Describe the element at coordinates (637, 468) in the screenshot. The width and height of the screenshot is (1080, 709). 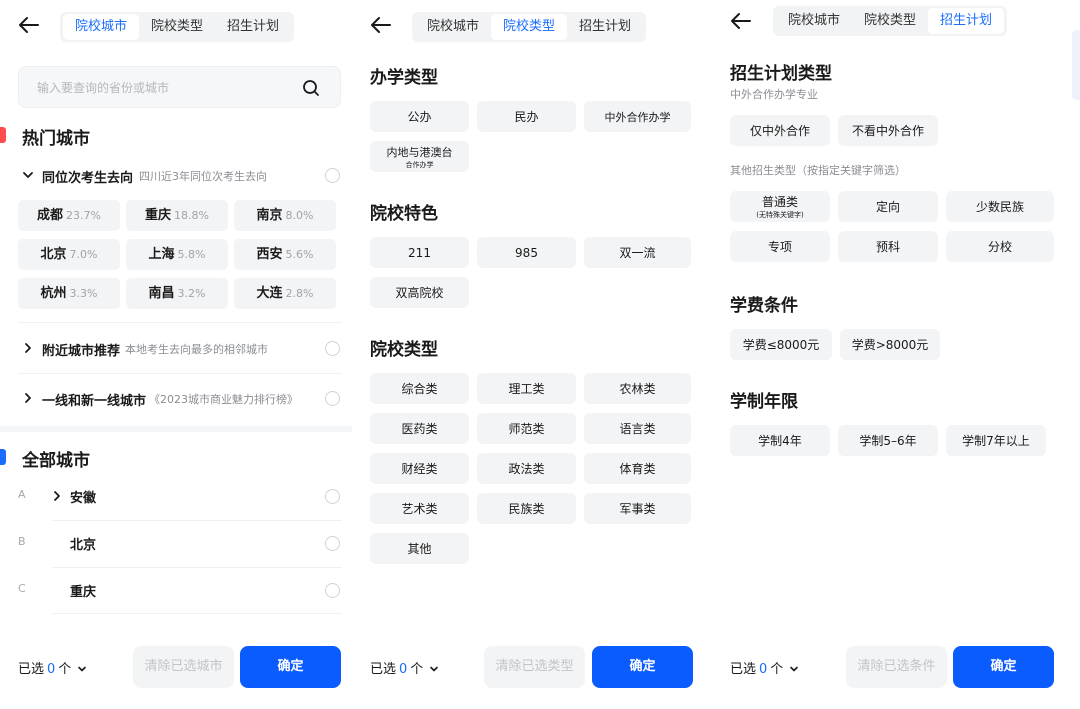
I see `filter-chip: 体育类` at that location.